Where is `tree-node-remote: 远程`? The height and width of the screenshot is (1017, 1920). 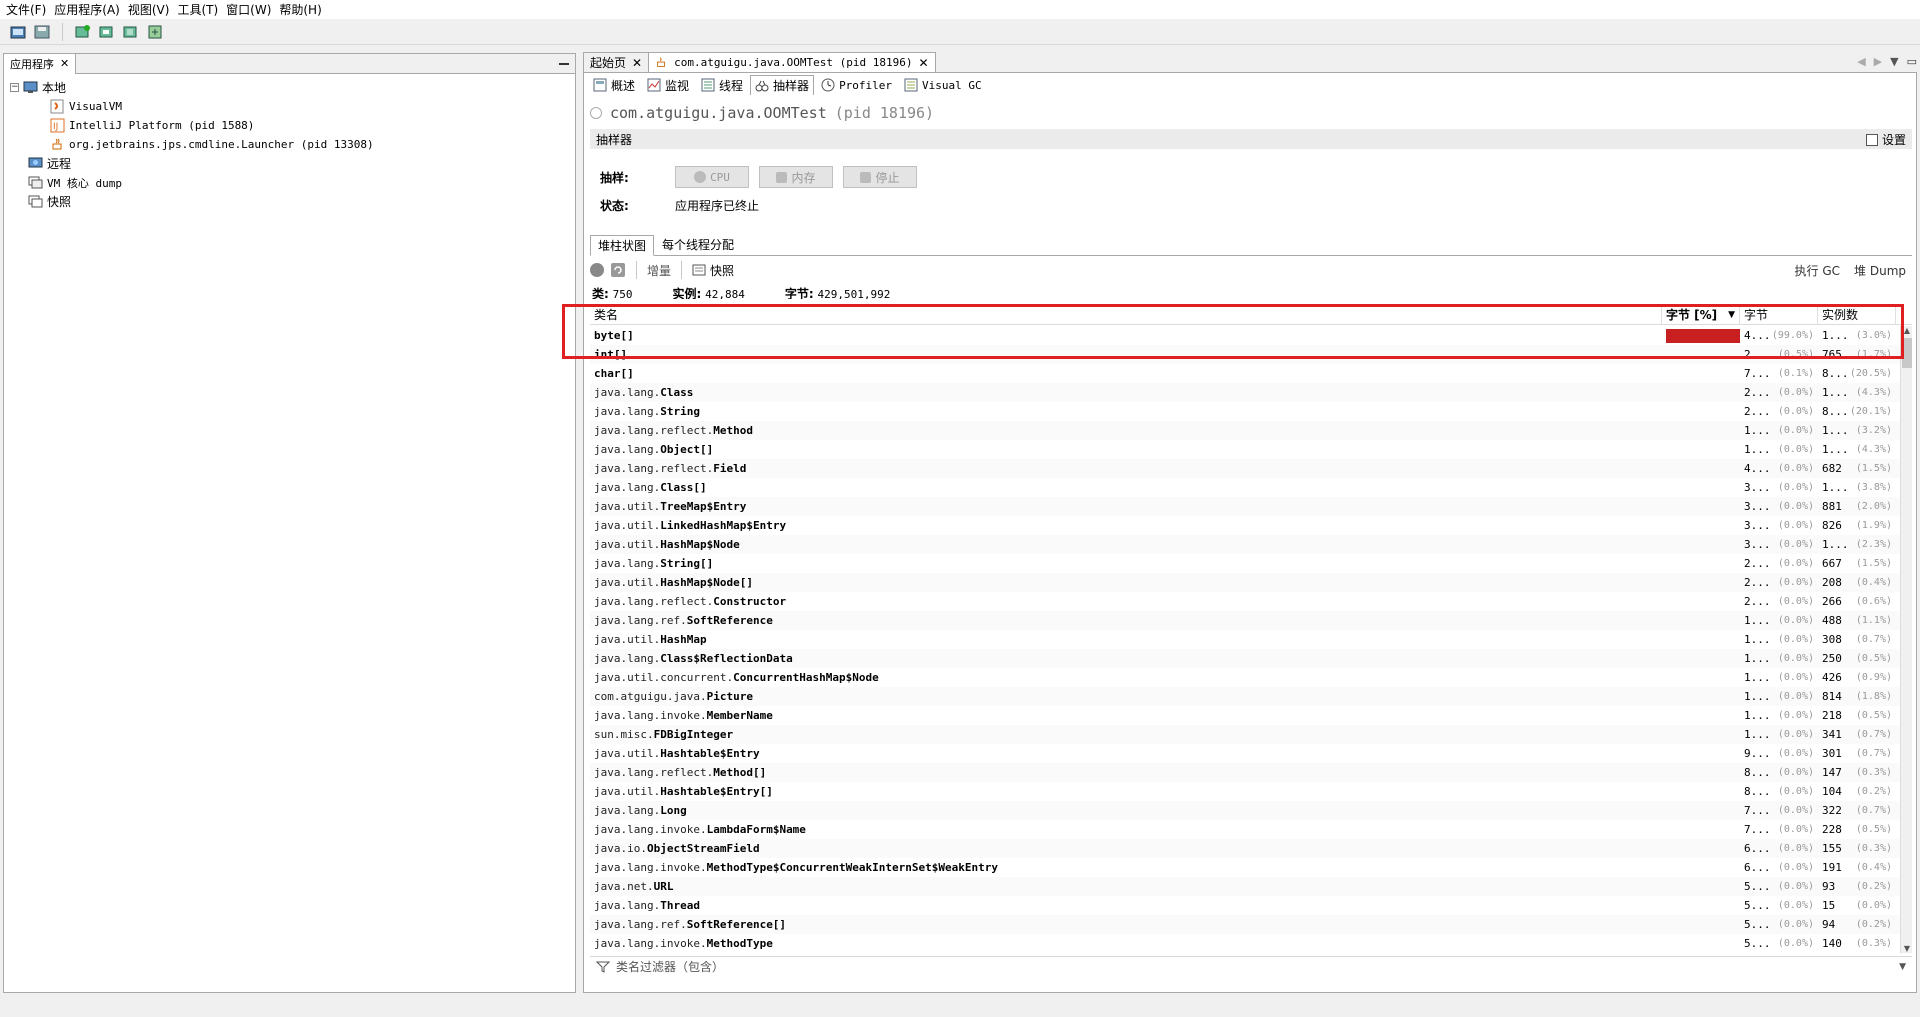
tree-node-remote: 远程 is located at coordinates (292, 163).